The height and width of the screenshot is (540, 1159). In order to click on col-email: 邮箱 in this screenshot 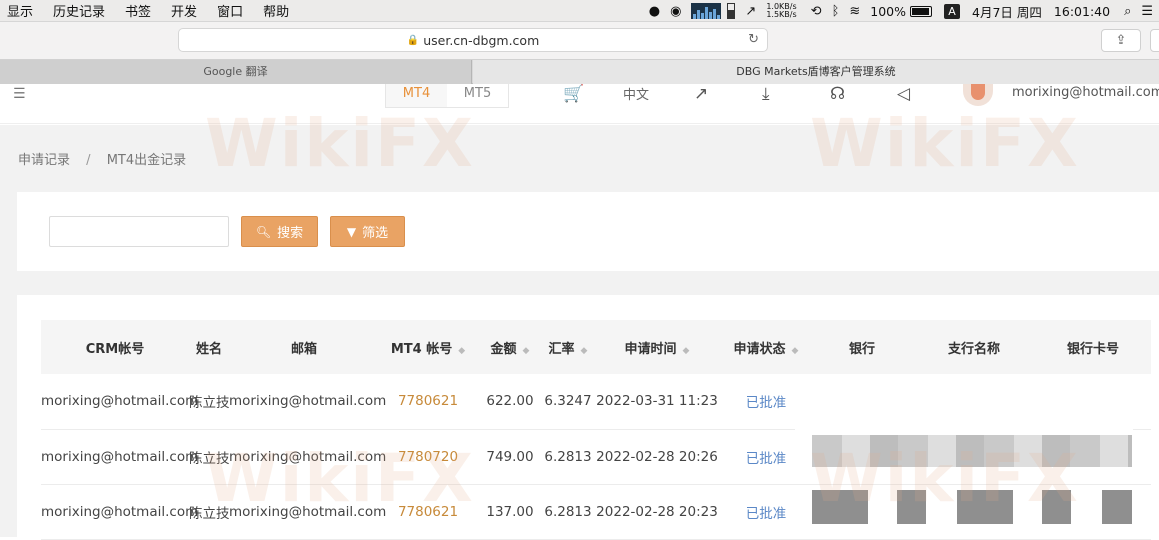, I will do `click(303, 349)`.